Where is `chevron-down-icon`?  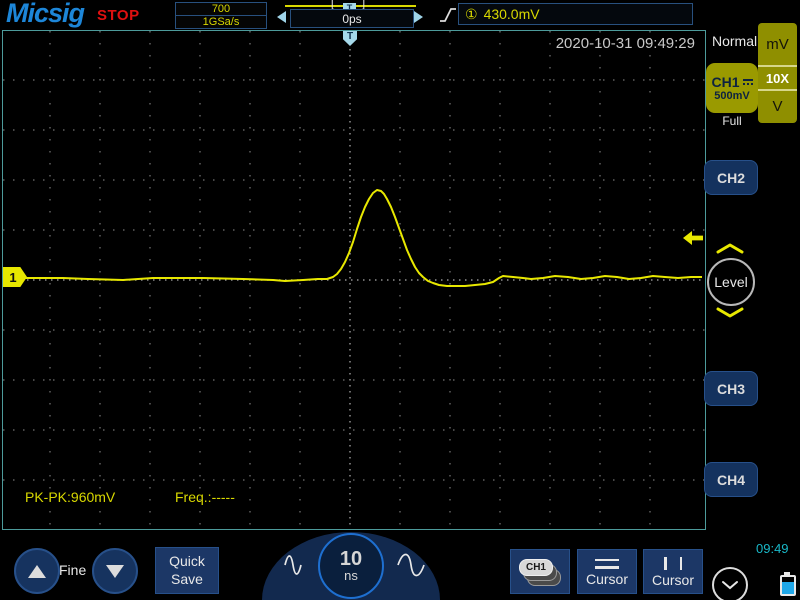 chevron-down-icon is located at coordinates (730, 585).